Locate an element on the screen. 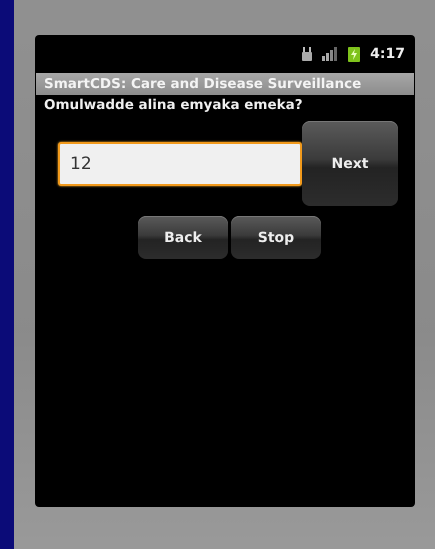  answer-field: 12 is located at coordinates (180, 164).